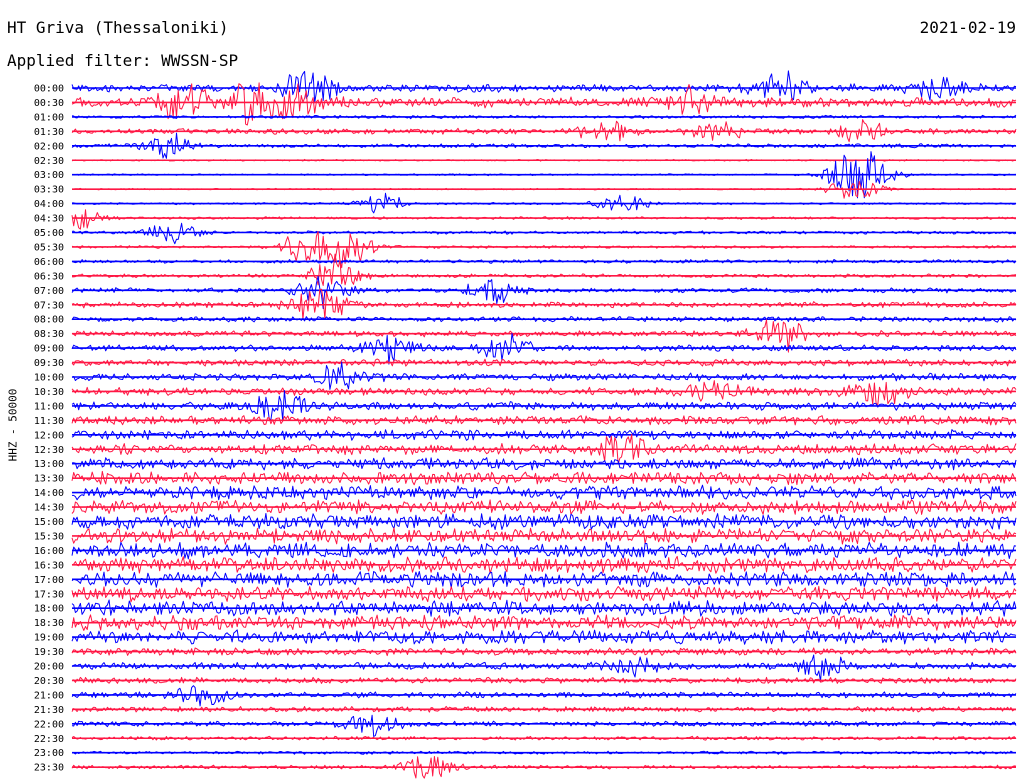  I want to click on time-label: 22:30, so click(49, 739).